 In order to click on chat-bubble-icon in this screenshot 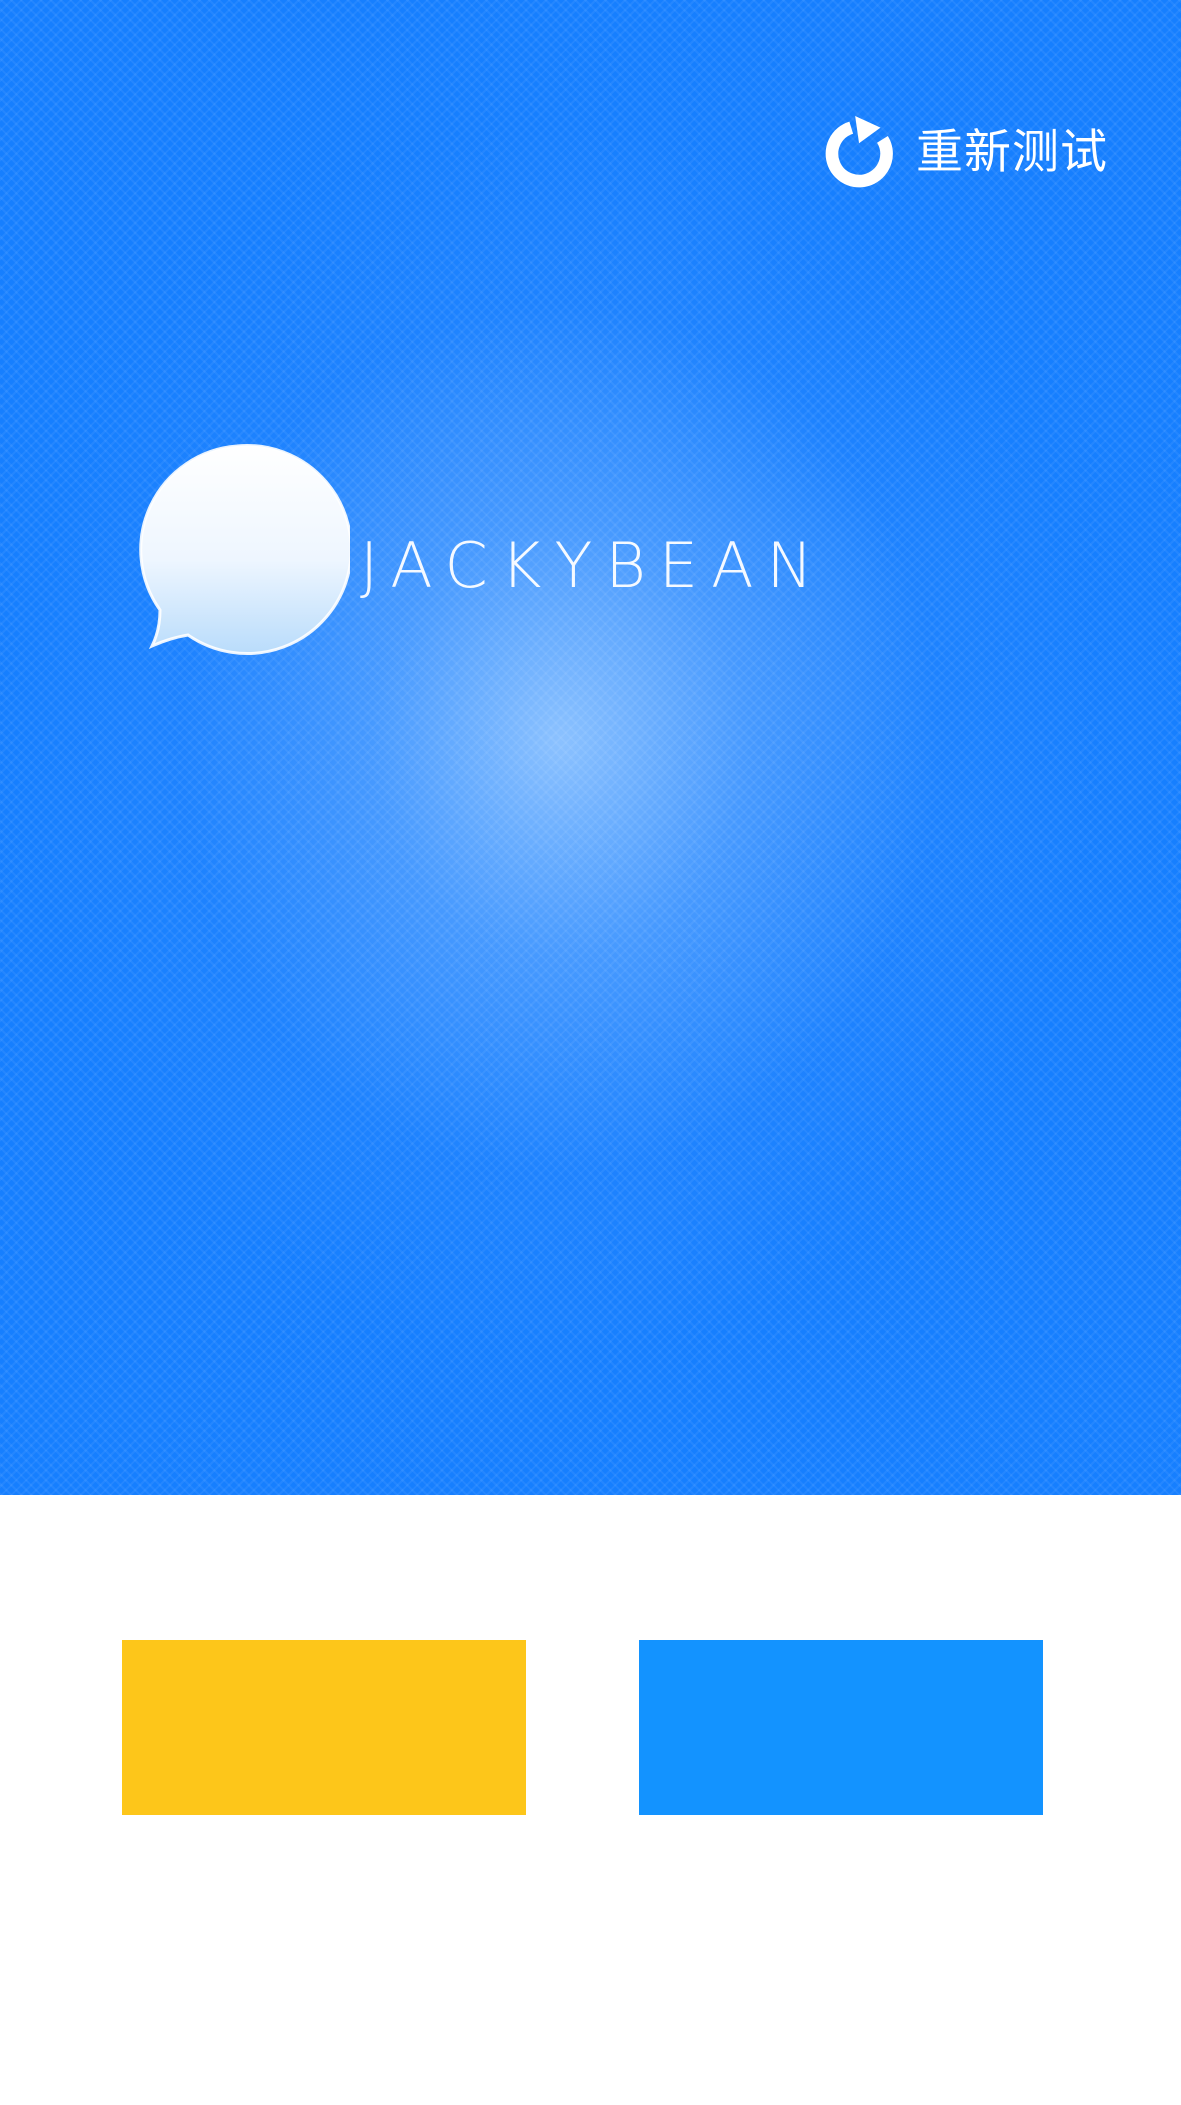, I will do `click(244, 549)`.